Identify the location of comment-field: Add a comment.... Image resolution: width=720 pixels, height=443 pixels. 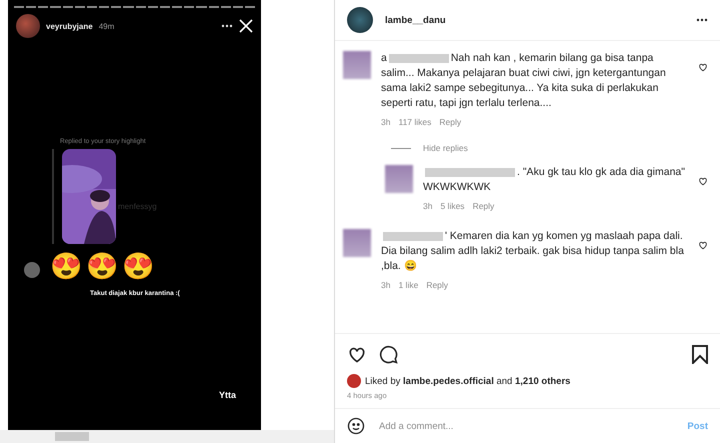
(526, 426).